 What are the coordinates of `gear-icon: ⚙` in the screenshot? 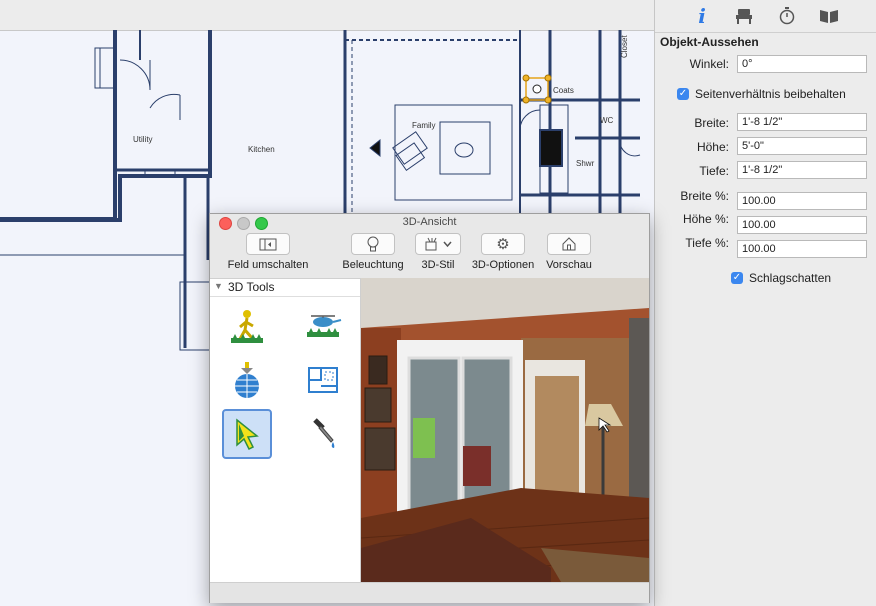 It's located at (503, 244).